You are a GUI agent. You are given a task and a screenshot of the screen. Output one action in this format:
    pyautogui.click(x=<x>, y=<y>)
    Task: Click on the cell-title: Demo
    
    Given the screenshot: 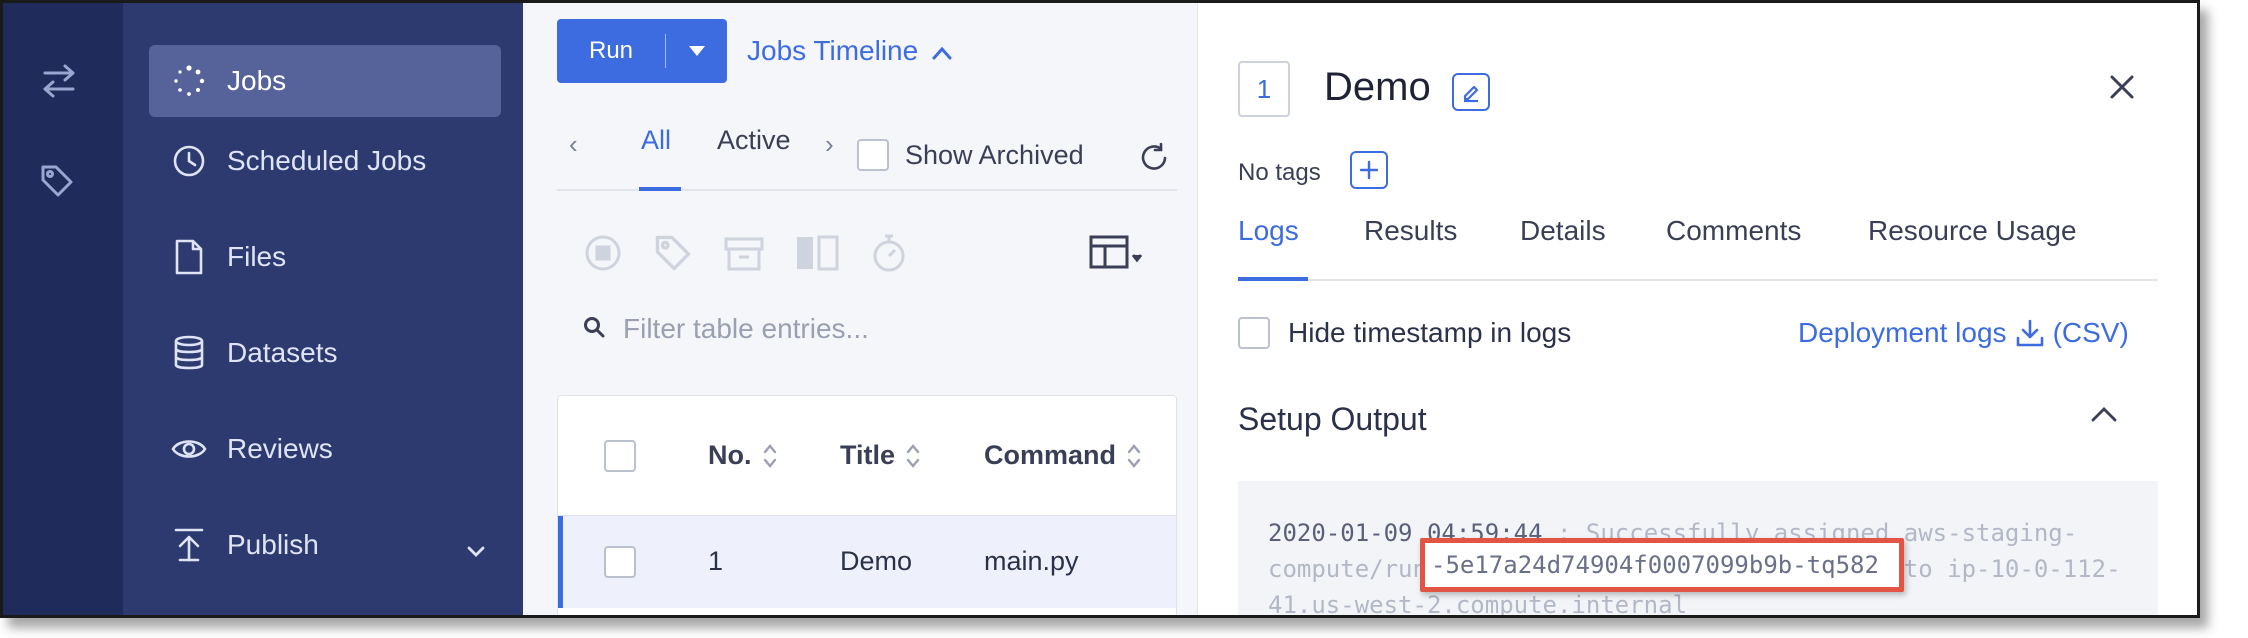 What is the action you would take?
    pyautogui.click(x=876, y=561)
    